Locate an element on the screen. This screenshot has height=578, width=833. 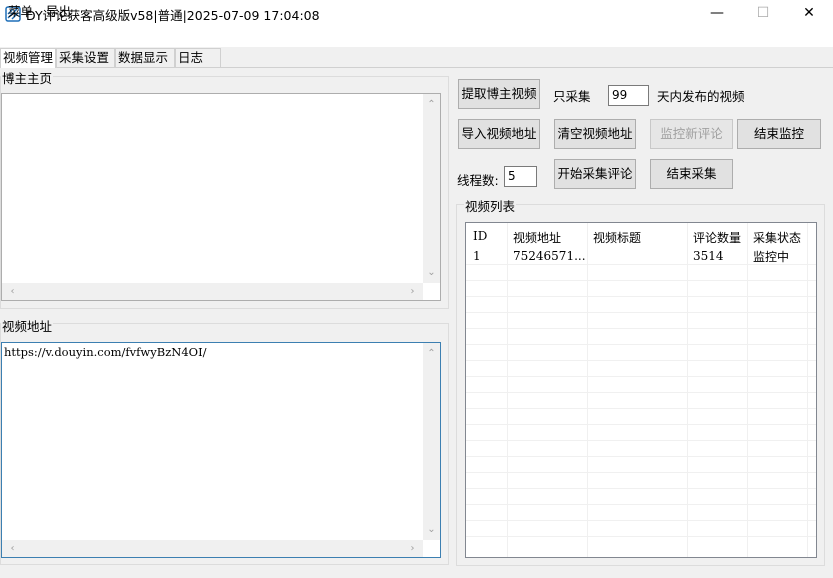
monitor-new-comments-button: 监控新评论 is located at coordinates (691, 134).